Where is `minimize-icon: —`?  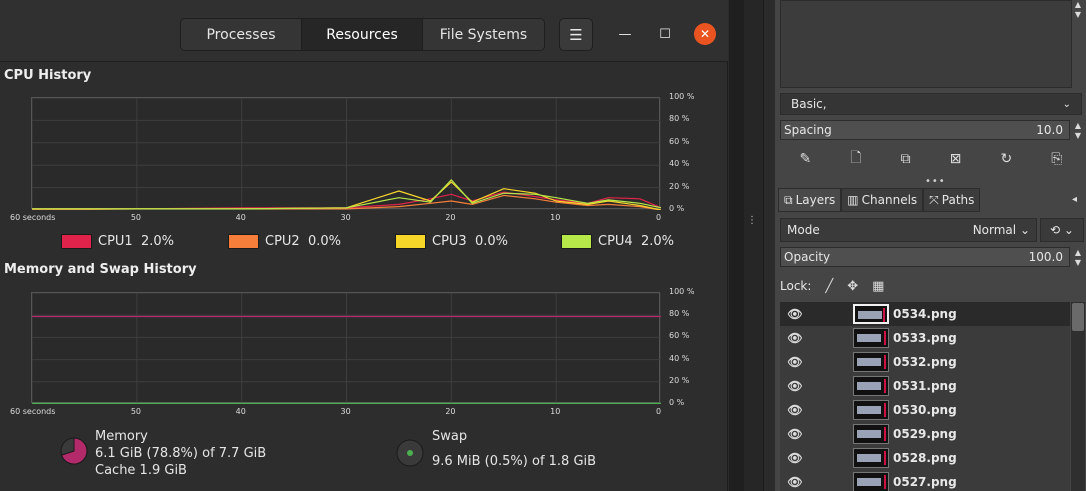
minimize-icon: — is located at coordinates (625, 34).